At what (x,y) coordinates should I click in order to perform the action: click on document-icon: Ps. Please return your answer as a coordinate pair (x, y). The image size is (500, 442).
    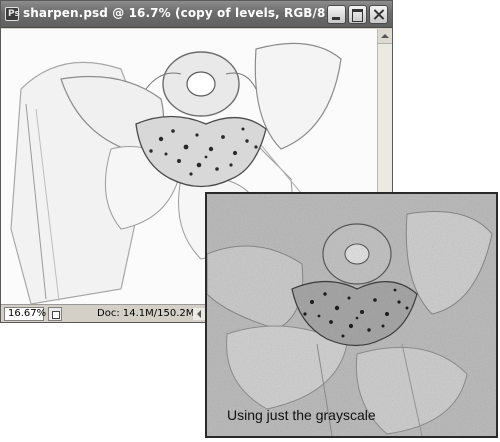
    Looking at the image, I should click on (12, 14).